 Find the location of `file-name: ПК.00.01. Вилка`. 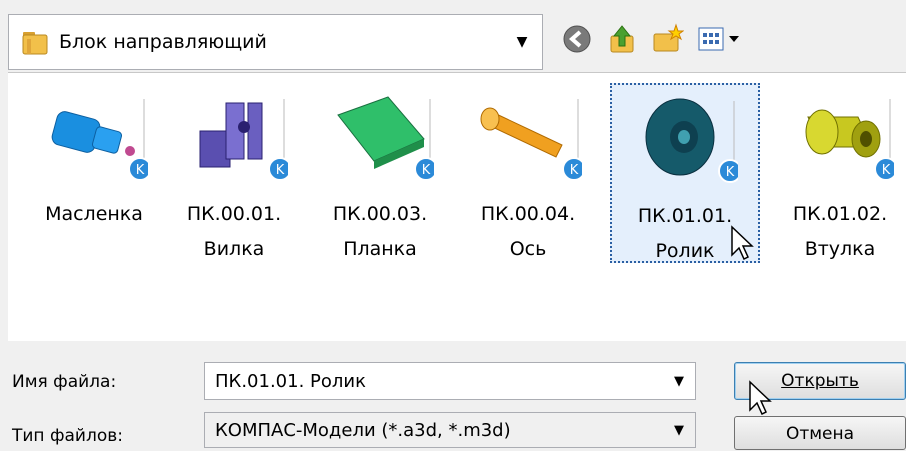

file-name: ПК.00.01. Вилка is located at coordinates (234, 231).